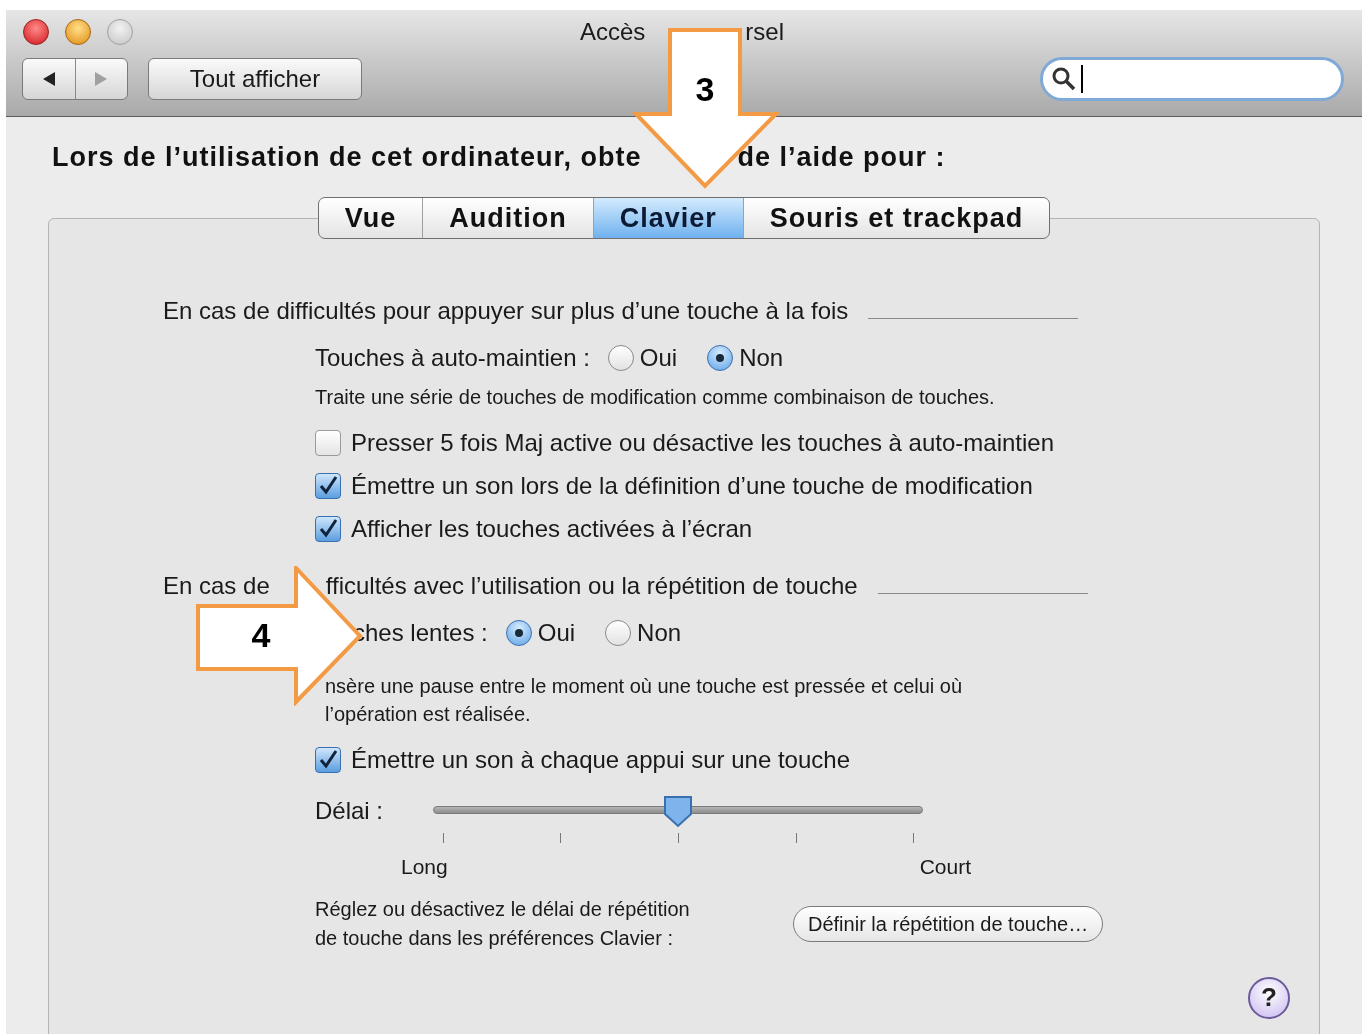 This screenshot has width=1364, height=1034. I want to click on option-label: Touches à auto-maintien :, so click(452, 358).